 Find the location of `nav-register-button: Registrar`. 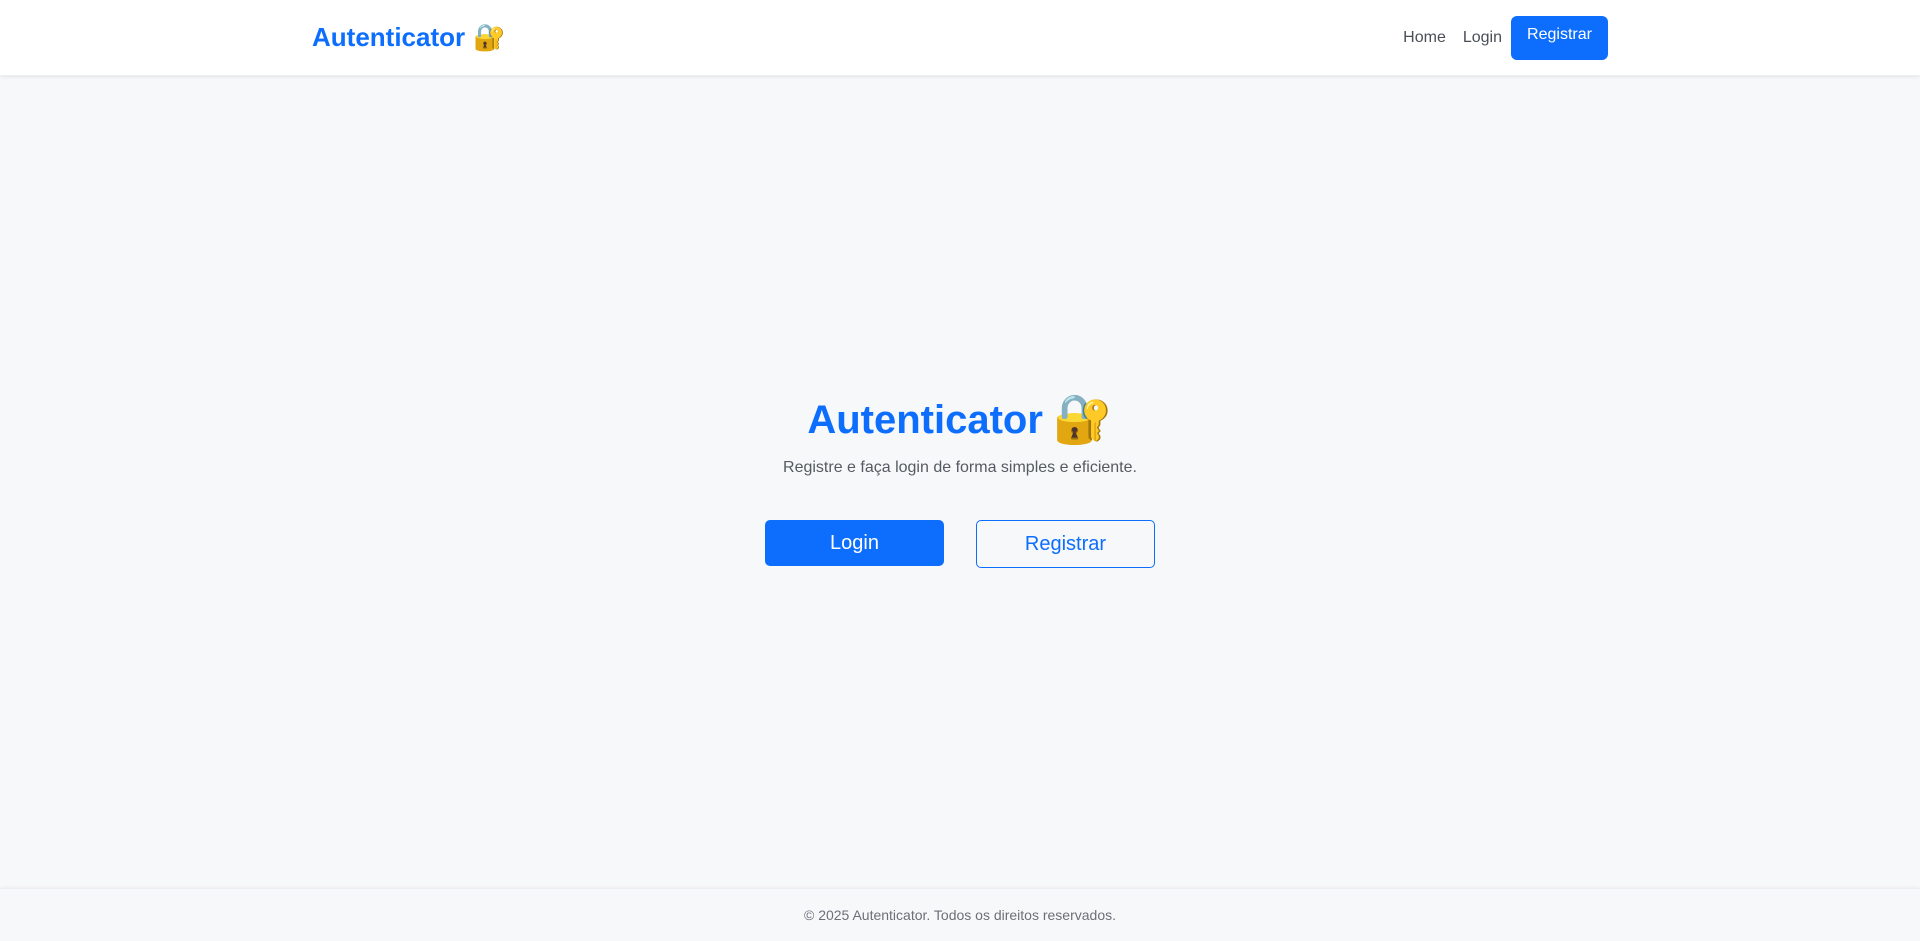

nav-register-button: Registrar is located at coordinates (1559, 38).